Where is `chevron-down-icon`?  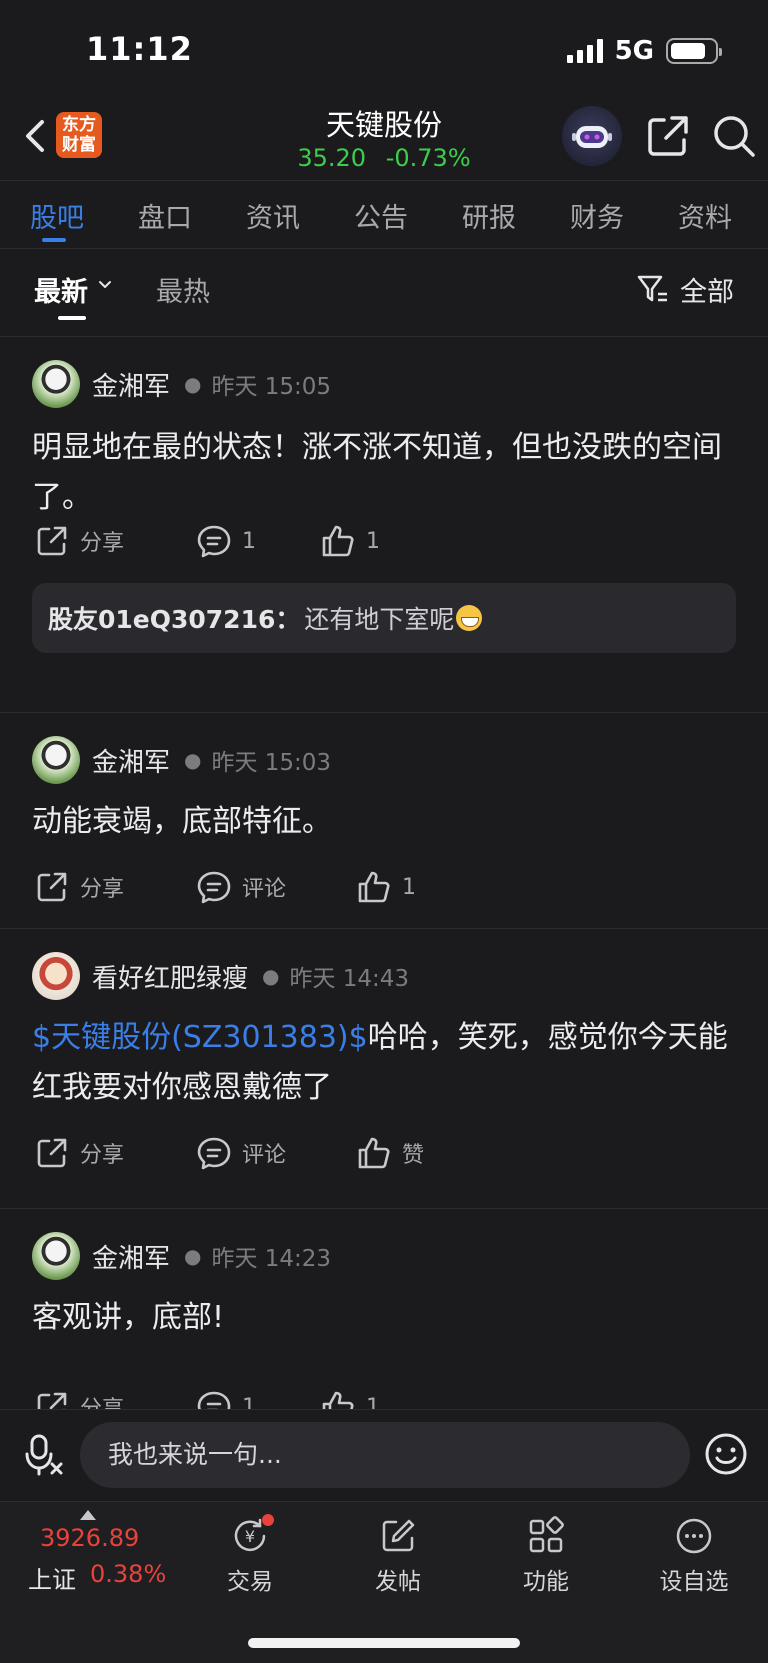
chevron-down-icon is located at coordinates (105, 285).